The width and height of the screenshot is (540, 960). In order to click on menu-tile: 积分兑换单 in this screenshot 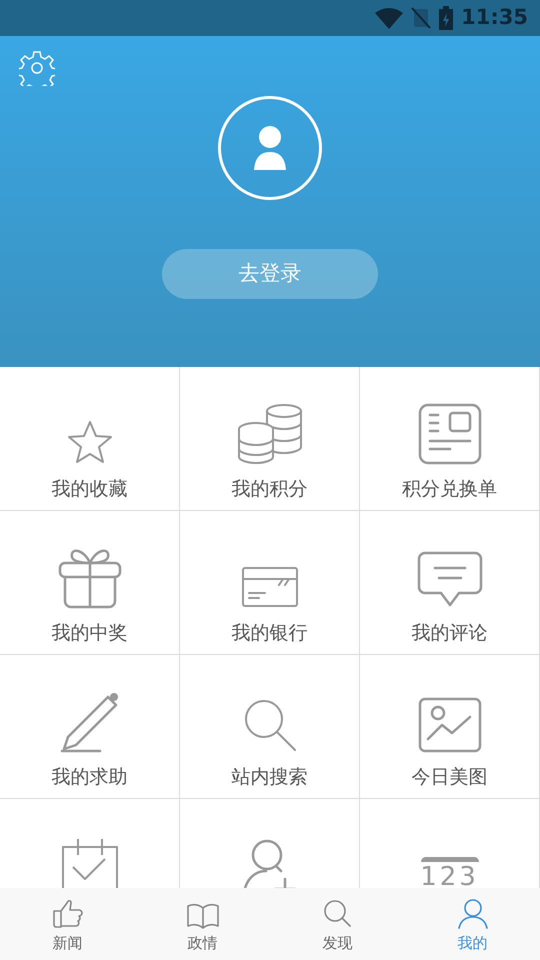, I will do `click(450, 439)`.